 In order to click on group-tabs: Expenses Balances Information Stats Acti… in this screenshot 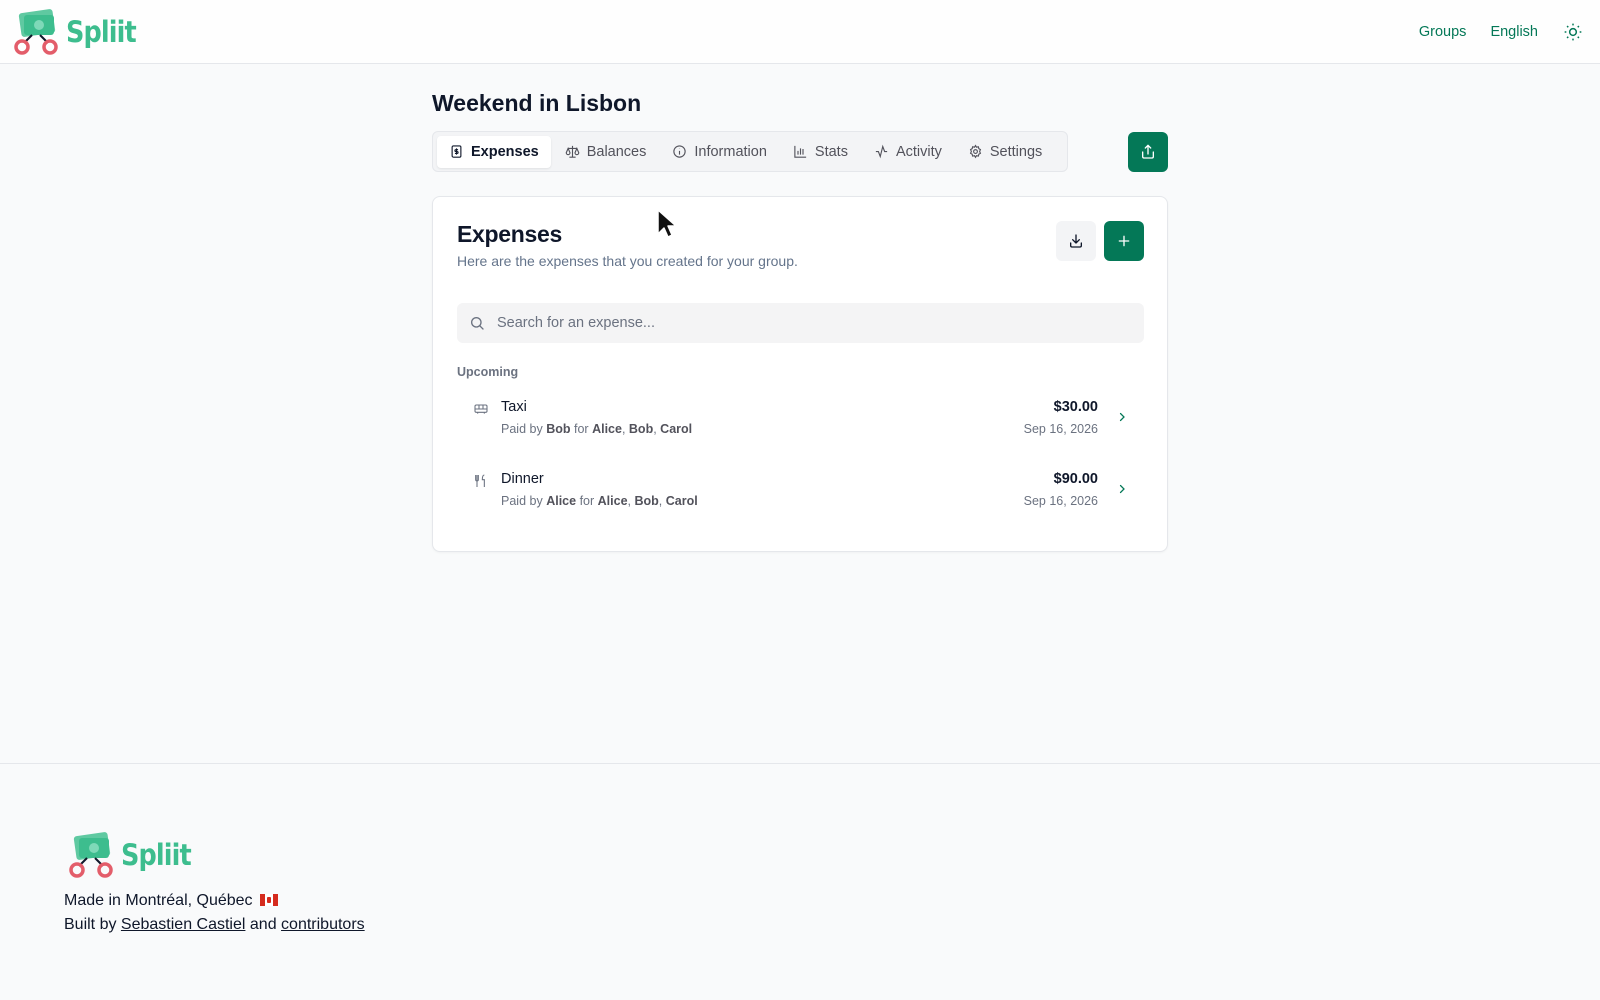, I will do `click(750, 151)`.